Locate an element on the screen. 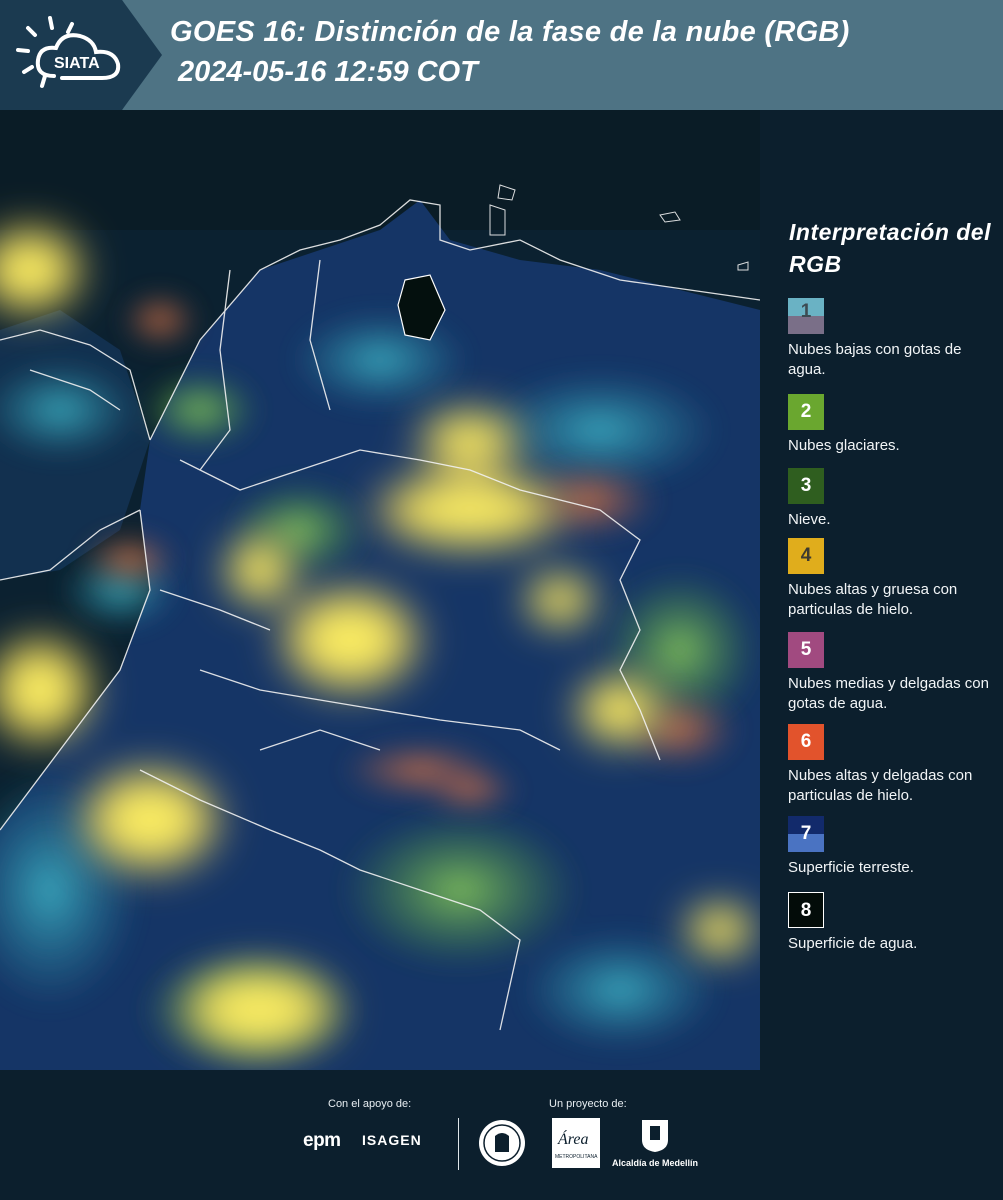 The height and width of the screenshot is (1200, 1003). alcaldia-shield-icon is located at coordinates (655, 1136).